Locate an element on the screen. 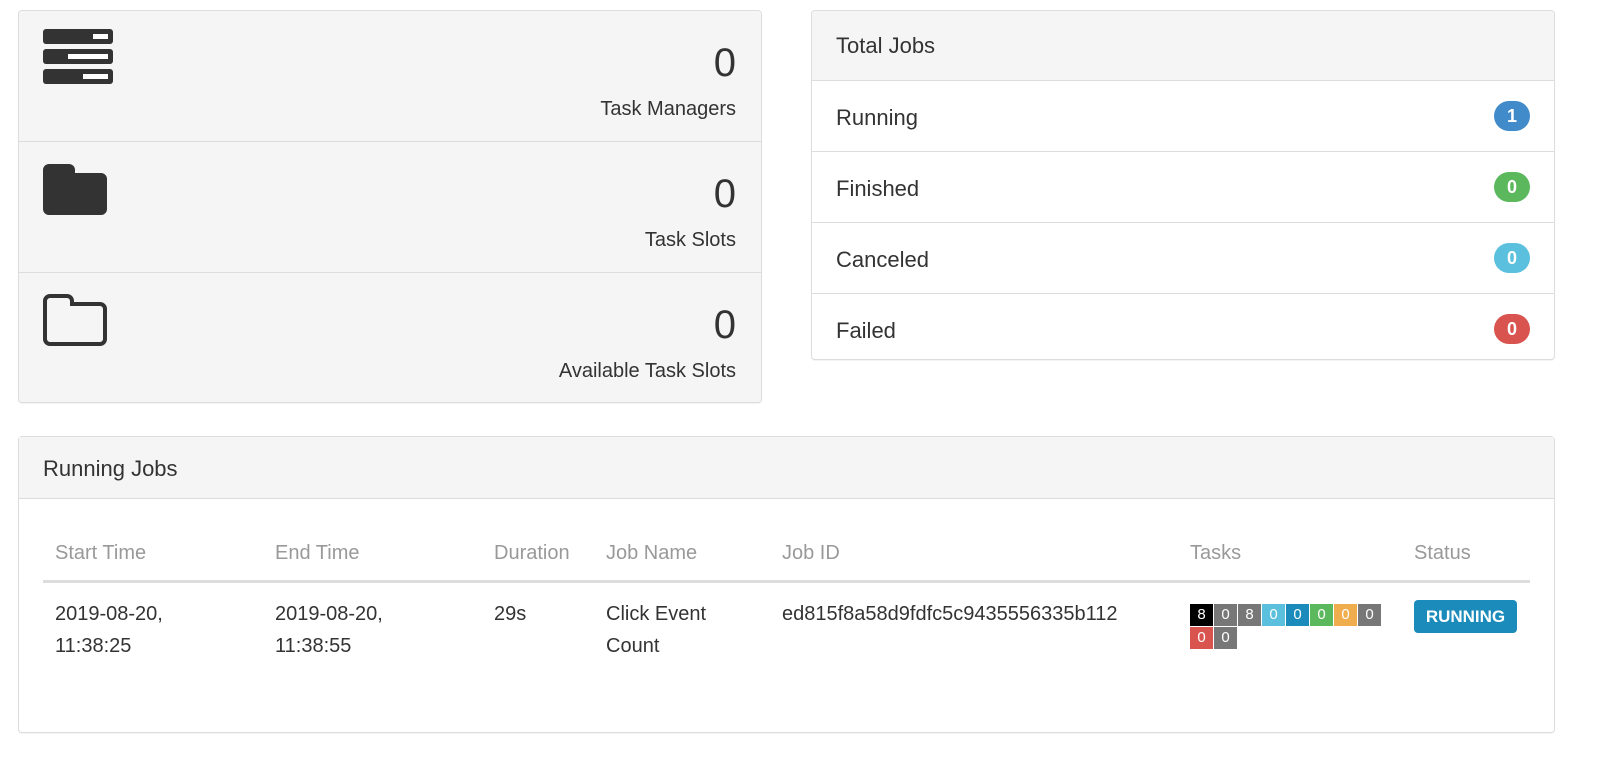  folder-outline-icon is located at coordinates (75, 320).